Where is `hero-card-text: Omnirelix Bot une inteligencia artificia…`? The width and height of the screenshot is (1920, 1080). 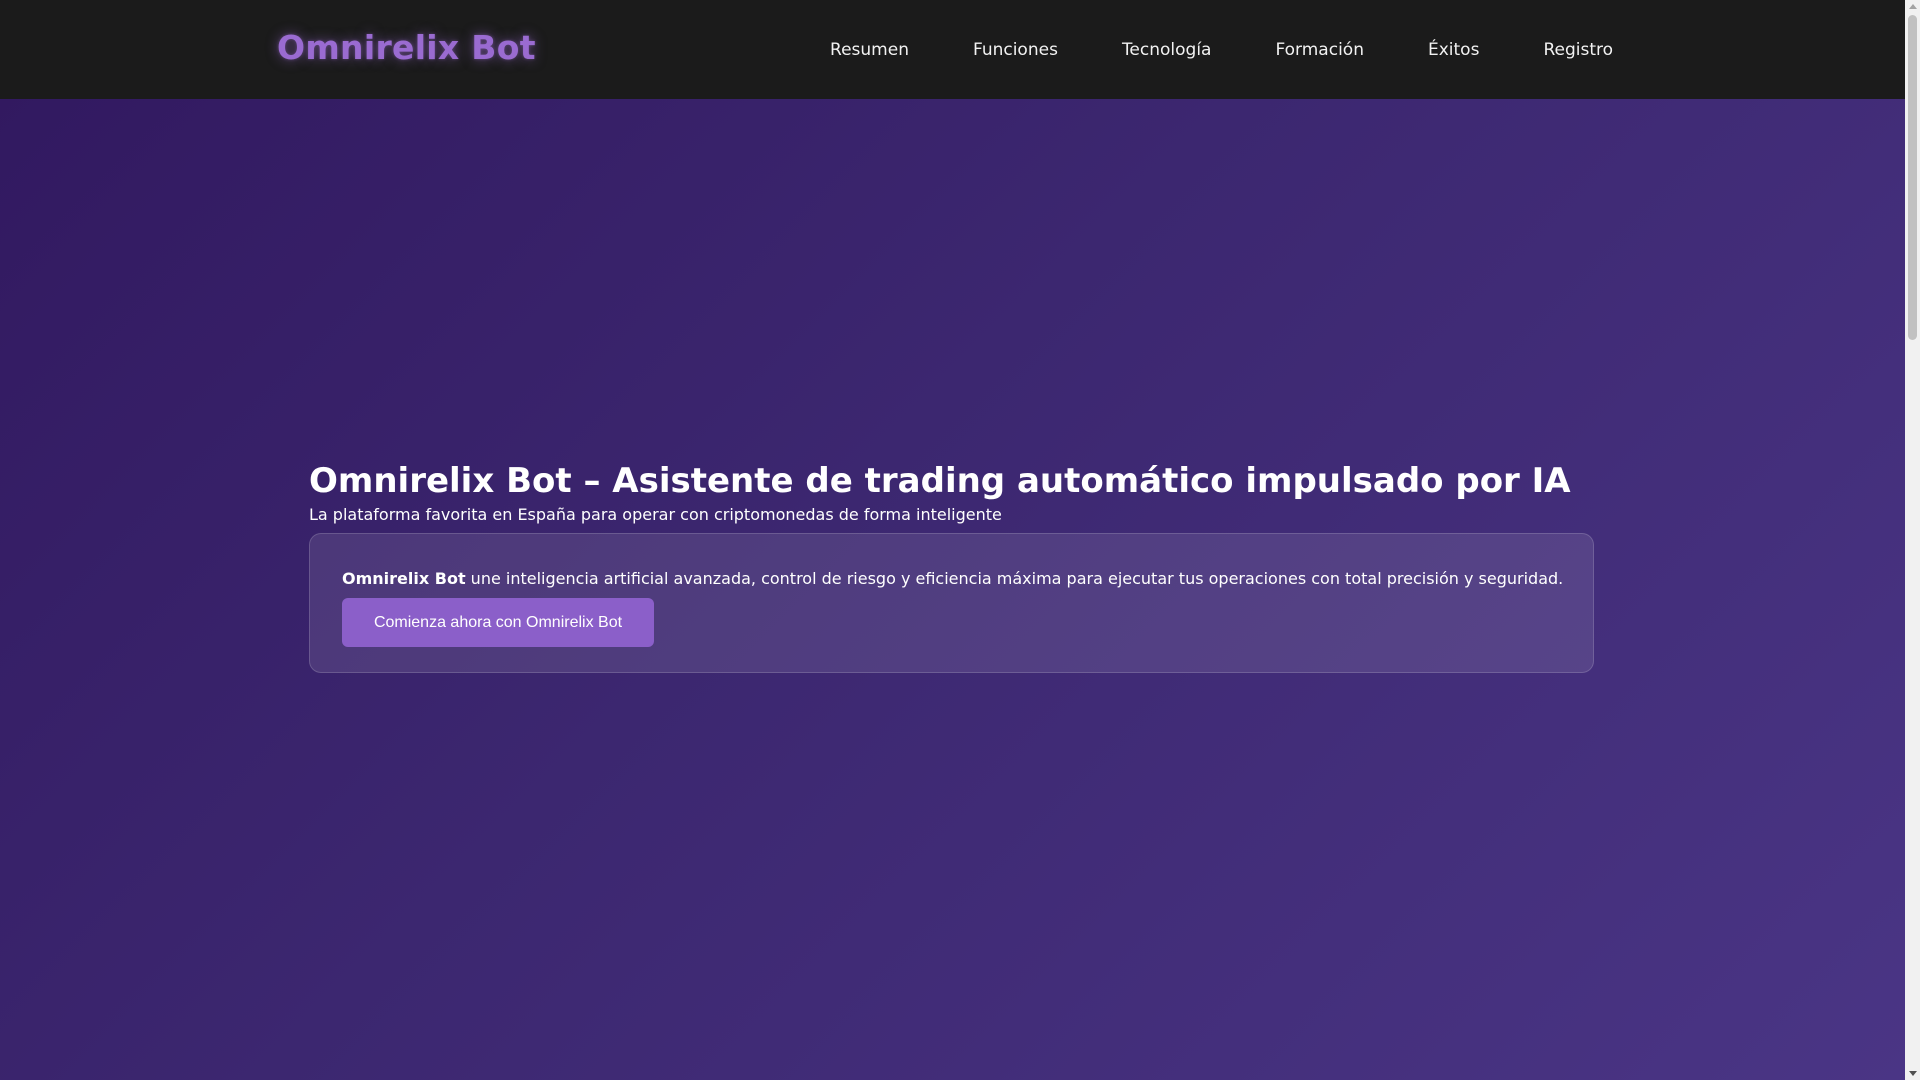 hero-card-text: Omnirelix Bot une inteligencia artificia… is located at coordinates (953, 579).